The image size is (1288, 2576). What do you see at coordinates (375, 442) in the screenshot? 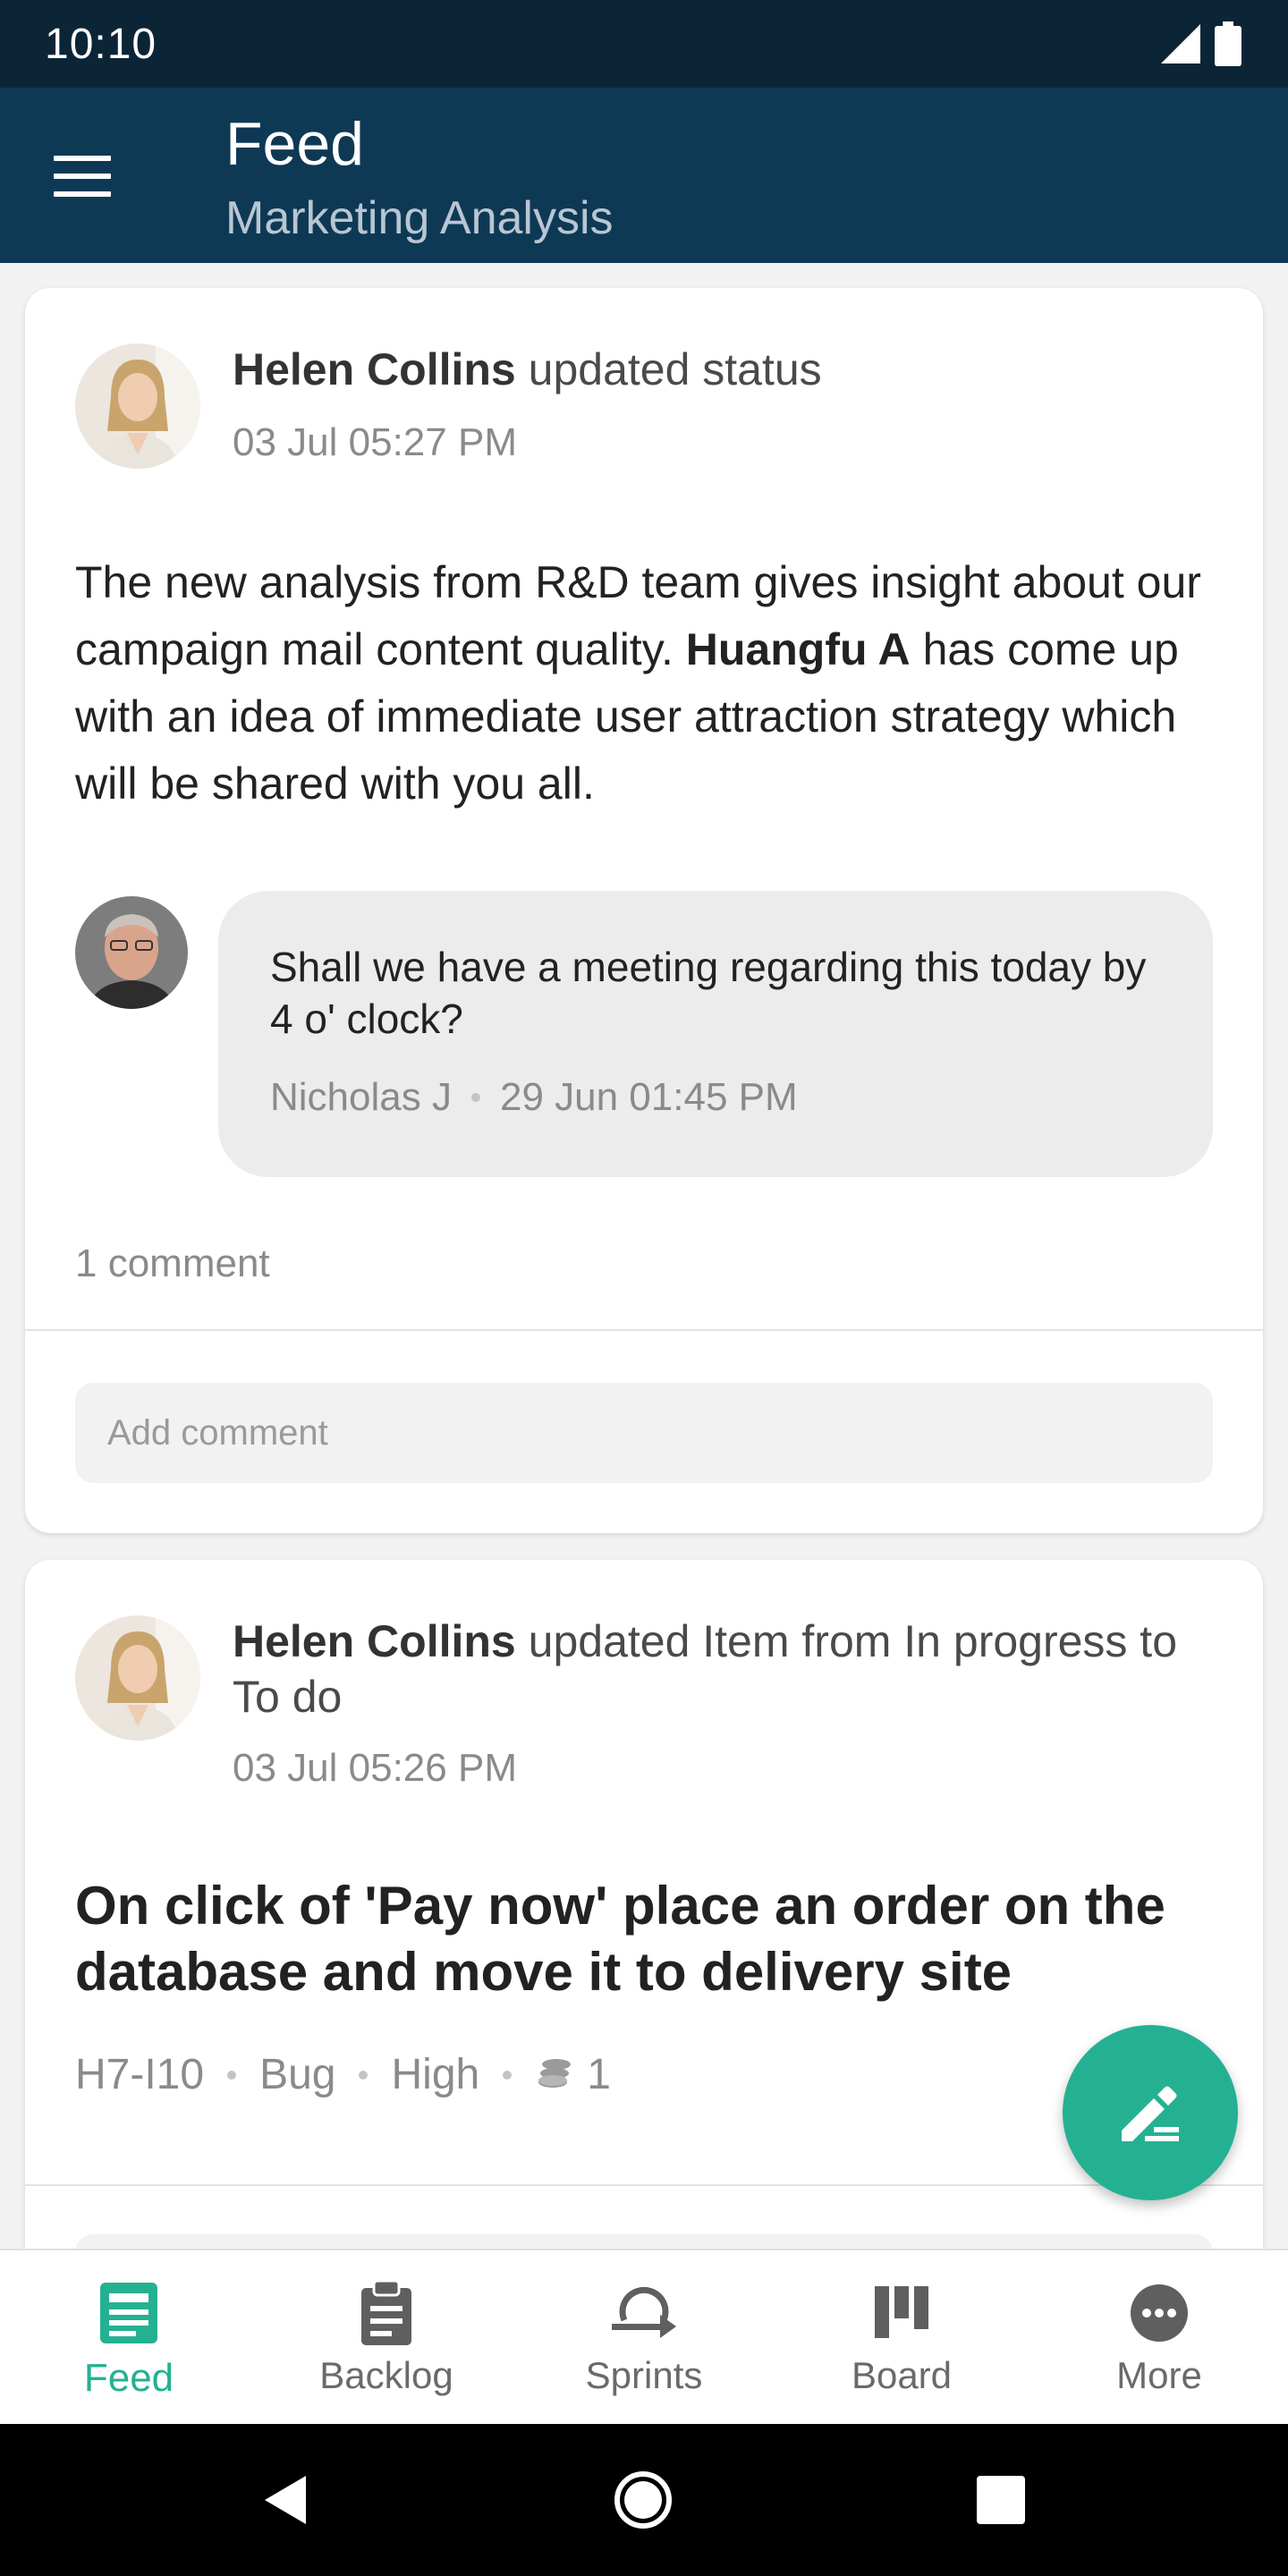
I see `activity-timestamp: 03 Jul 05:27 PM` at bounding box center [375, 442].